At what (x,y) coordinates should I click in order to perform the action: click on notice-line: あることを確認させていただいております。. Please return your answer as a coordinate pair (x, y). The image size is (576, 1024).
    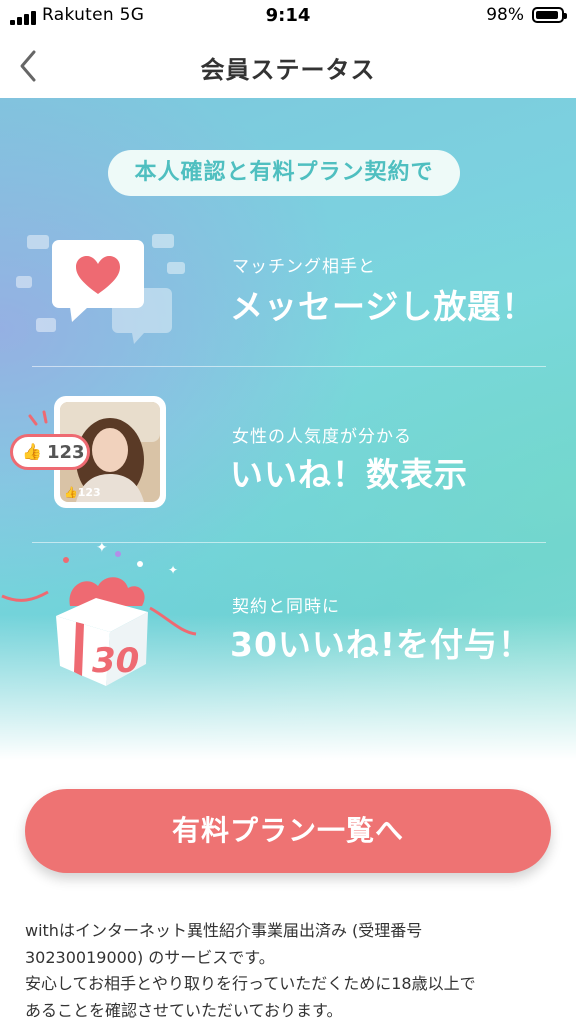
    Looking at the image, I should click on (184, 1010).